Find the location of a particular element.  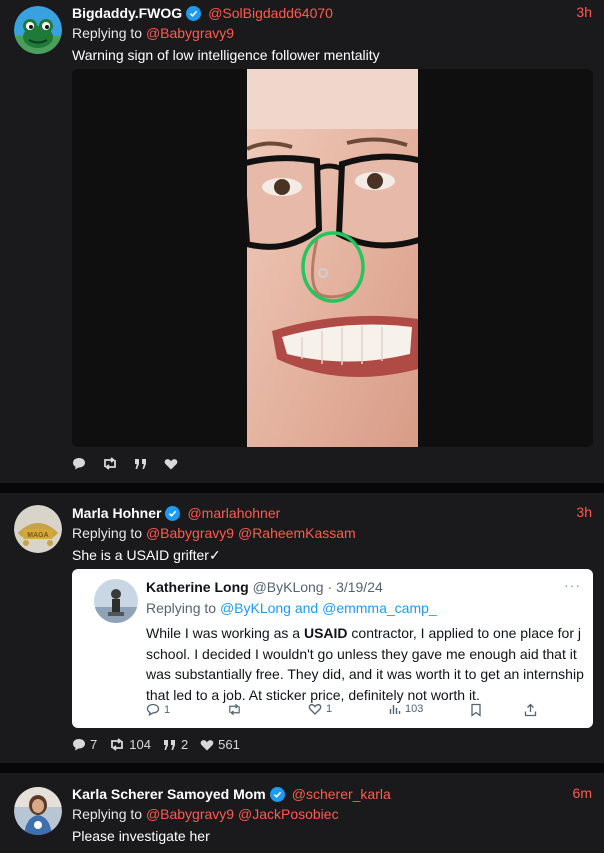

share-icon is located at coordinates (530, 710).